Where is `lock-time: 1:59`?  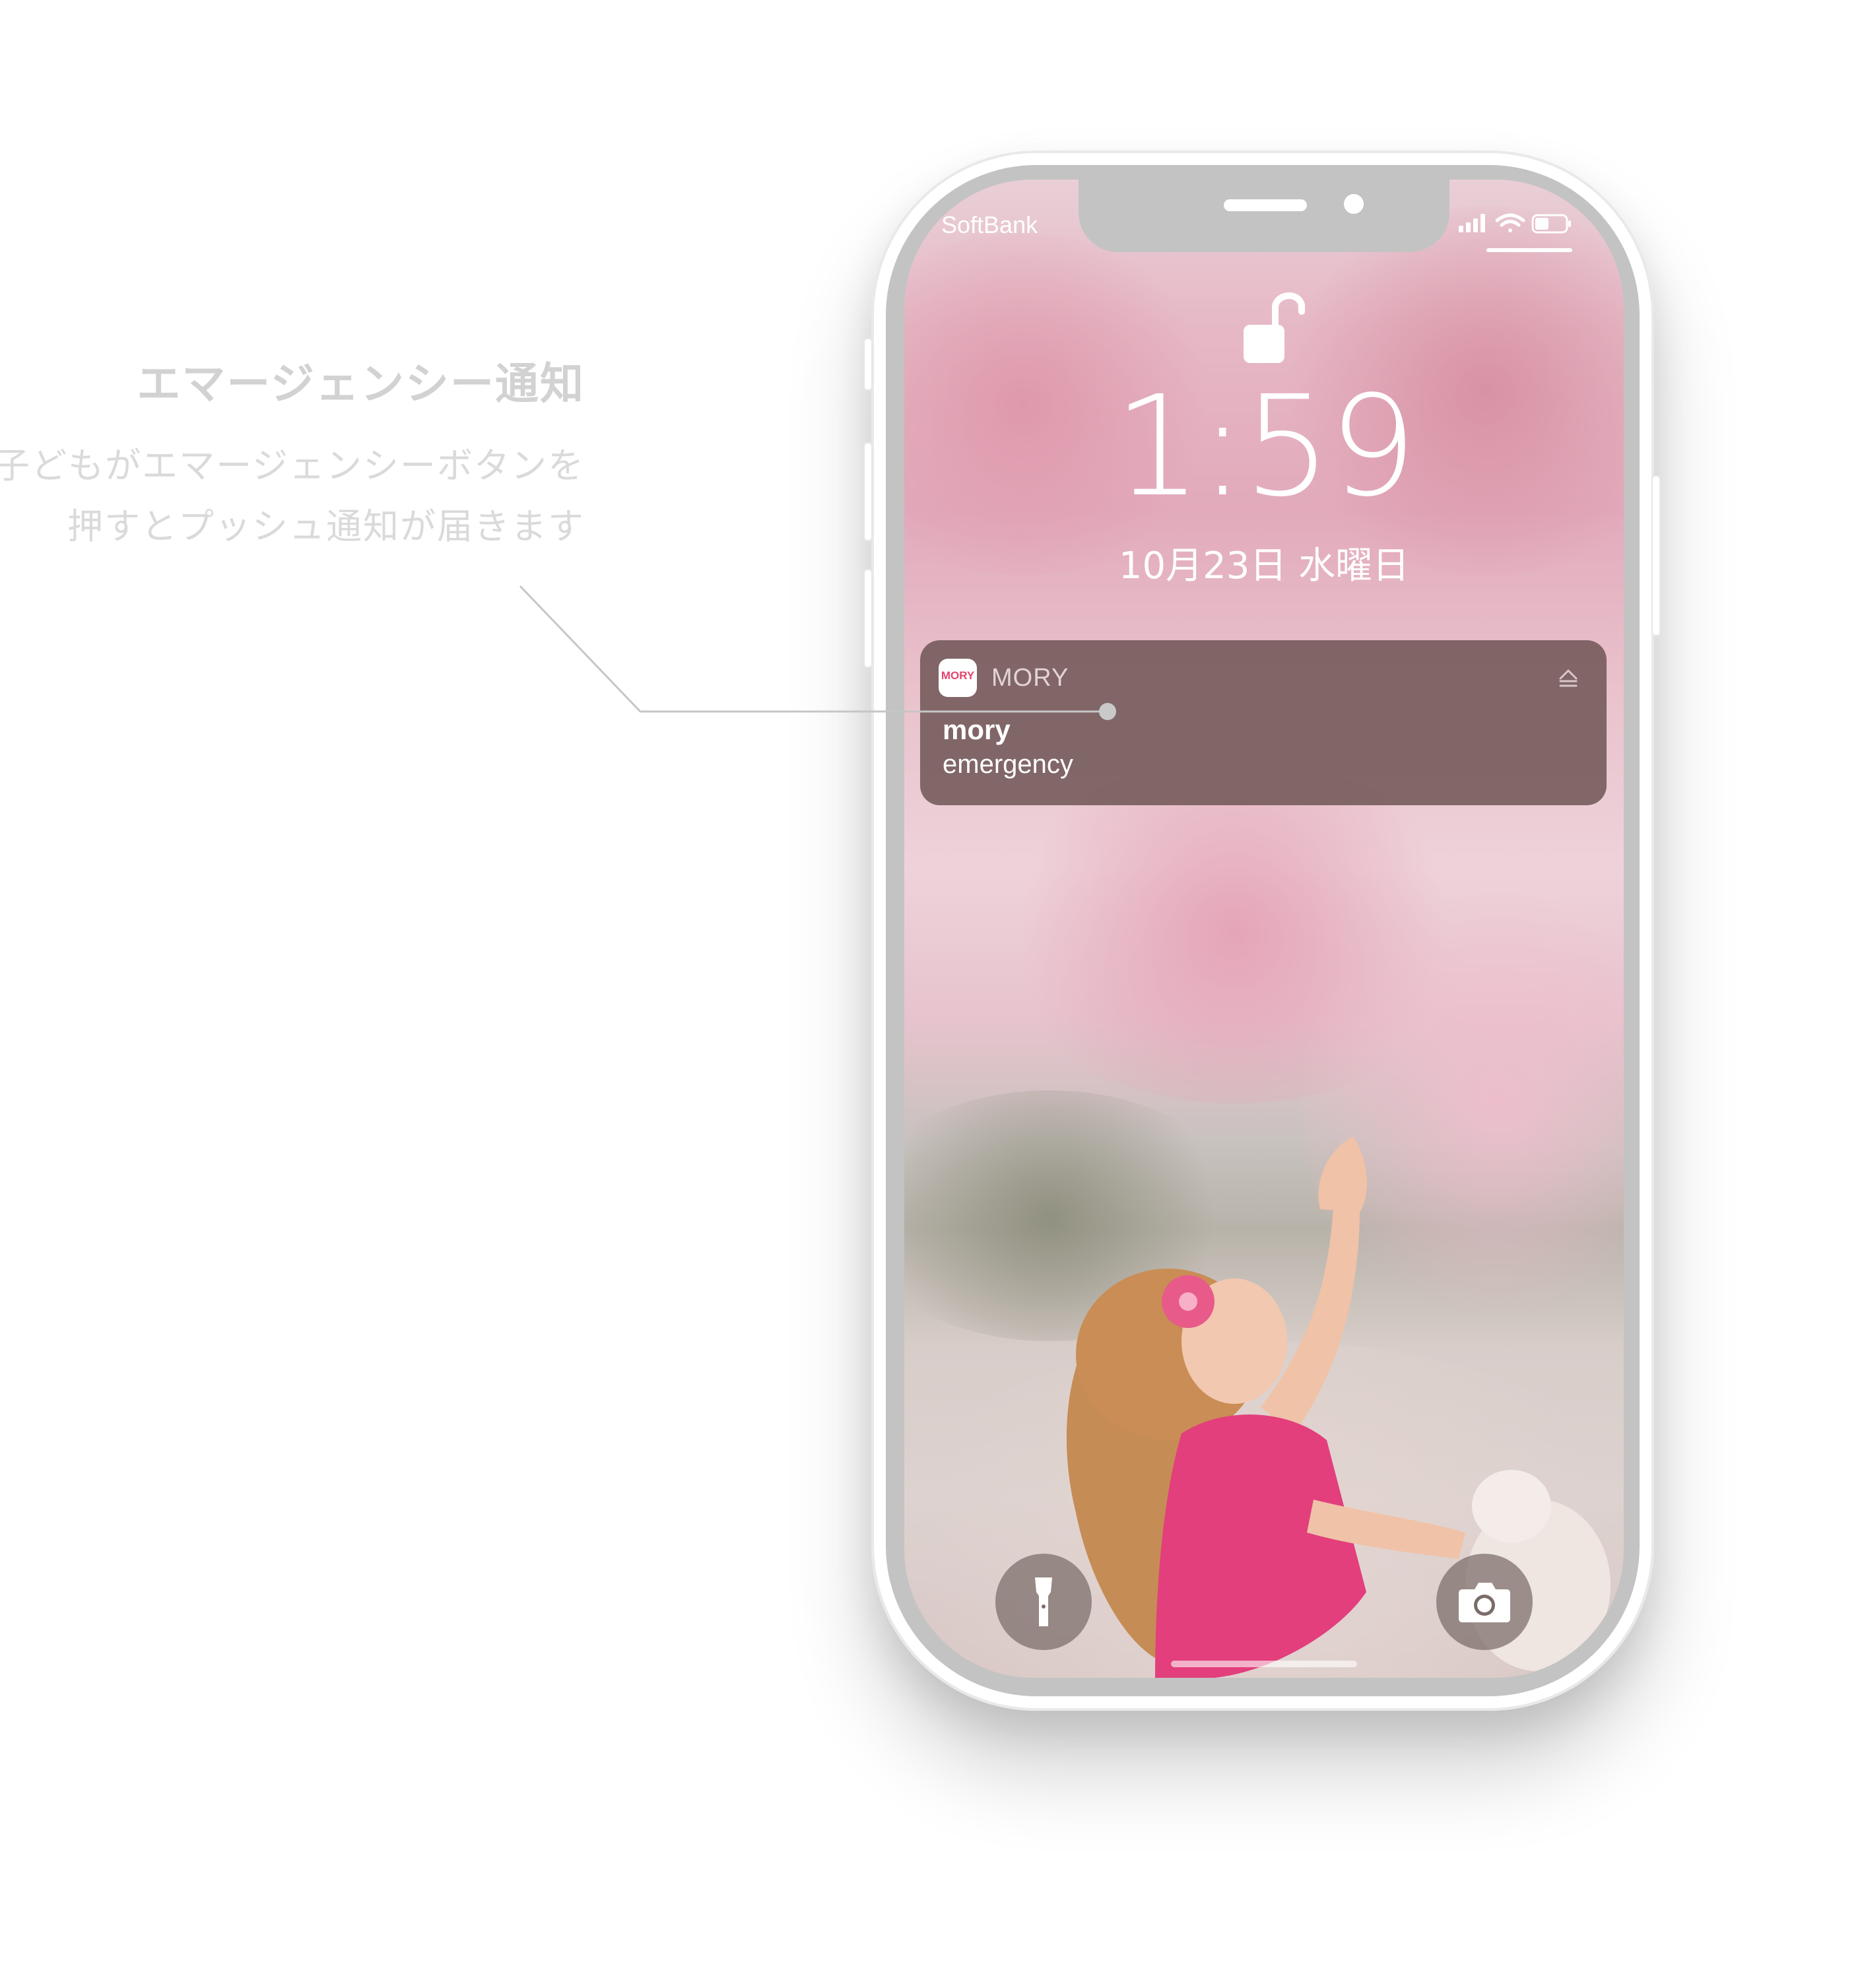 lock-time: 1:59 is located at coordinates (1265, 446).